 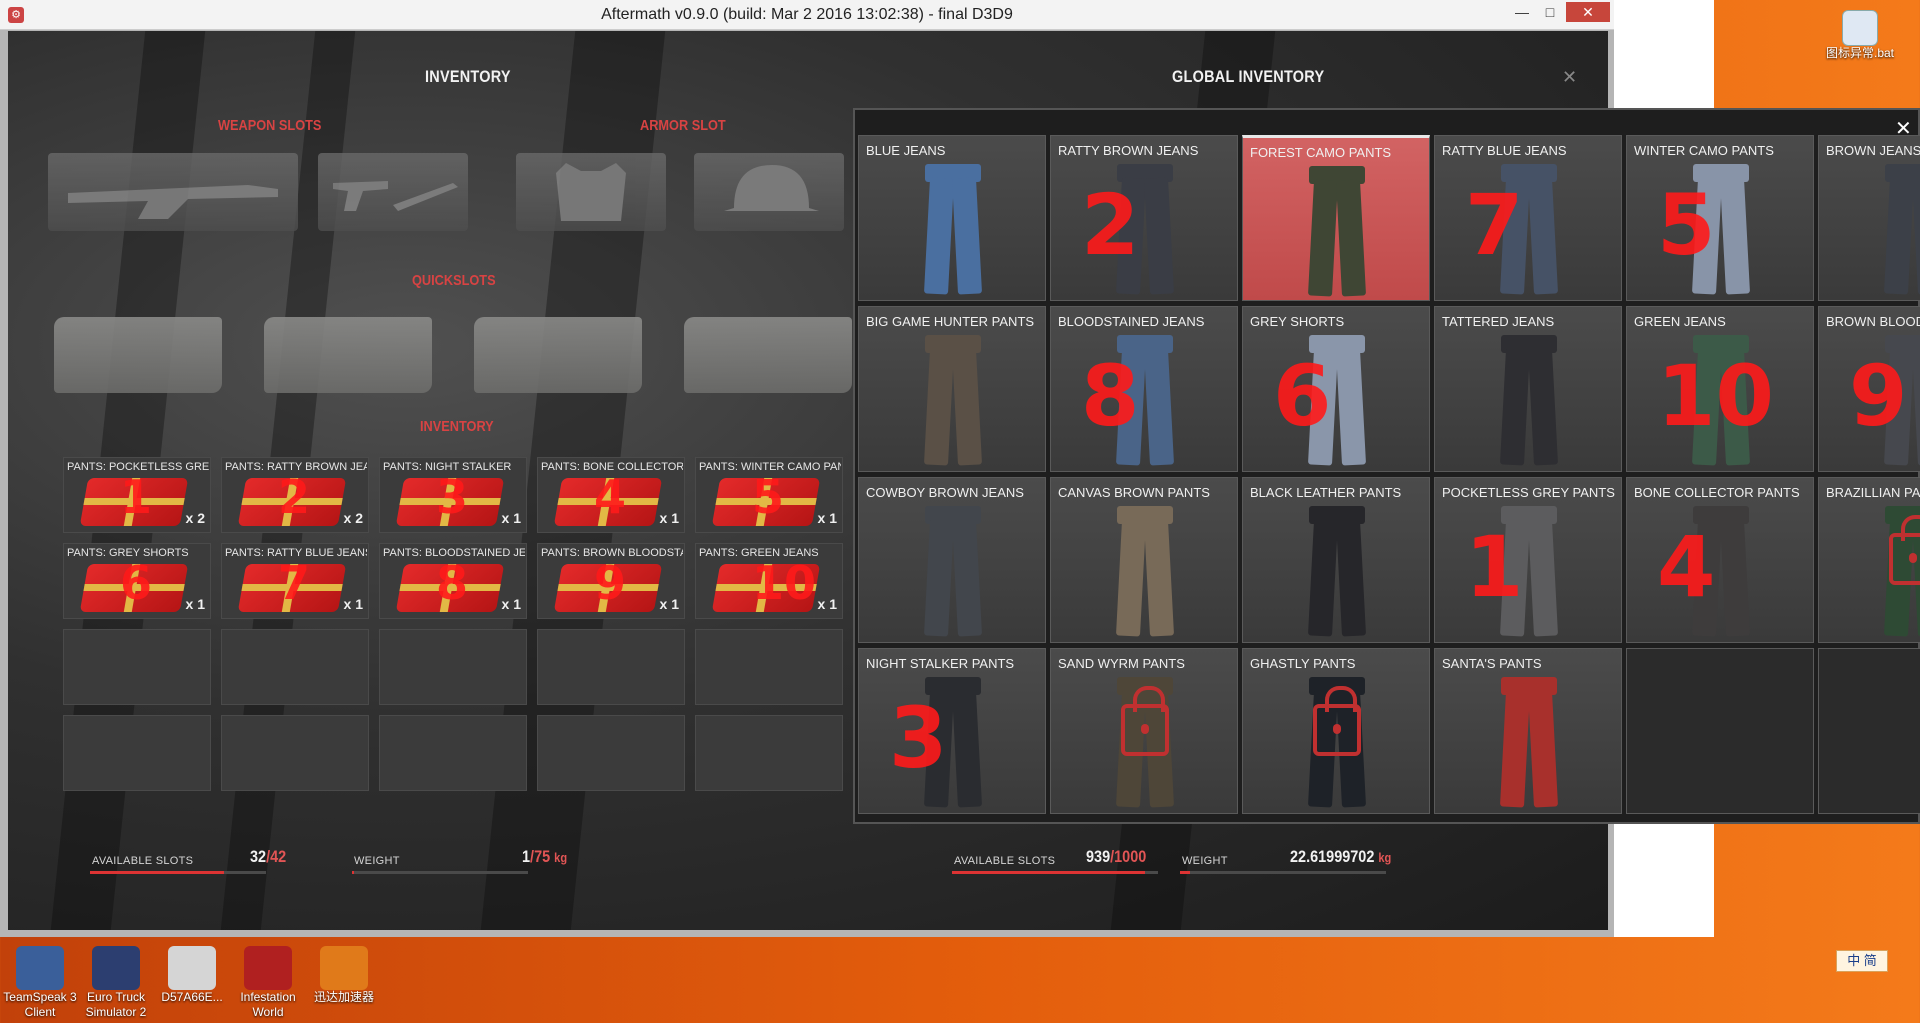 What do you see at coordinates (1498, 321) in the screenshot?
I see `global-item-label: TATTERED JEANS` at bounding box center [1498, 321].